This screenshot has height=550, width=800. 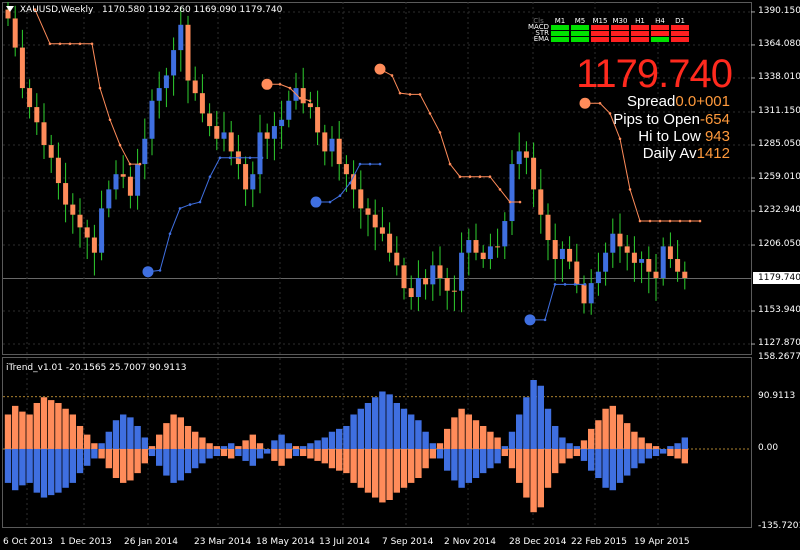 I want to click on dropdown-arrow-icon, so click(x=10, y=9).